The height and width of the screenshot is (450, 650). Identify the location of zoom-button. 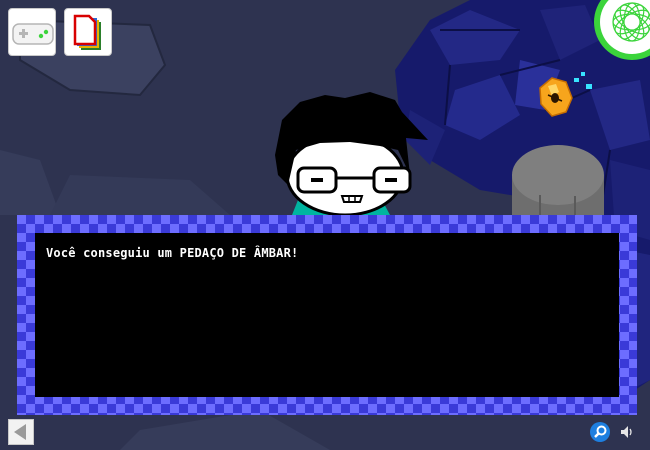
(600, 432).